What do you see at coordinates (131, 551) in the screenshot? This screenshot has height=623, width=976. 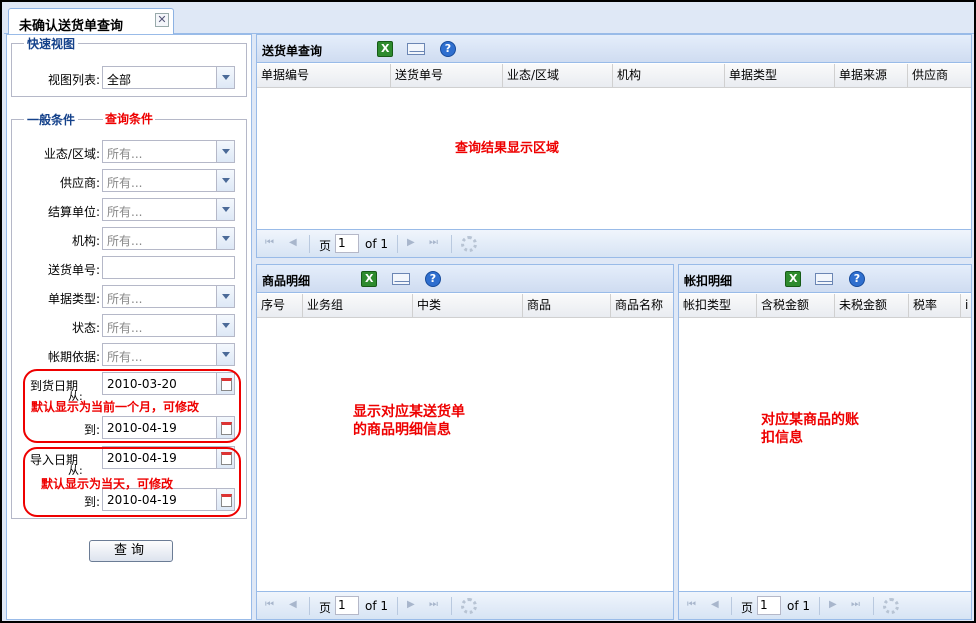 I see `query-button: 查询` at bounding box center [131, 551].